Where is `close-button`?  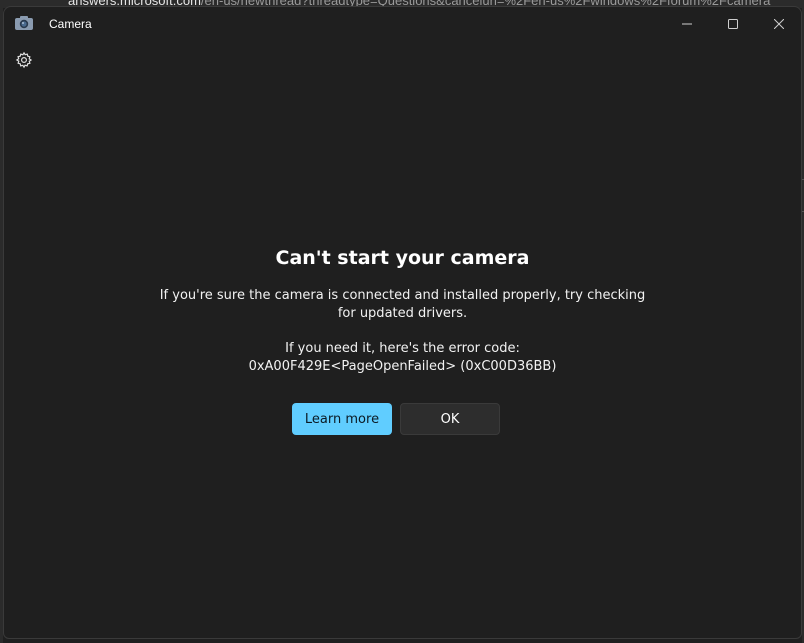
close-button is located at coordinates (779, 24).